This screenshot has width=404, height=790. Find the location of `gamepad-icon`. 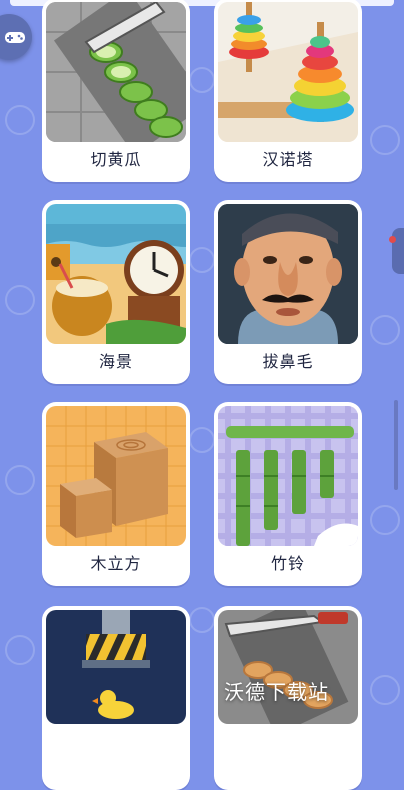

gamepad-icon is located at coordinates (15, 37).